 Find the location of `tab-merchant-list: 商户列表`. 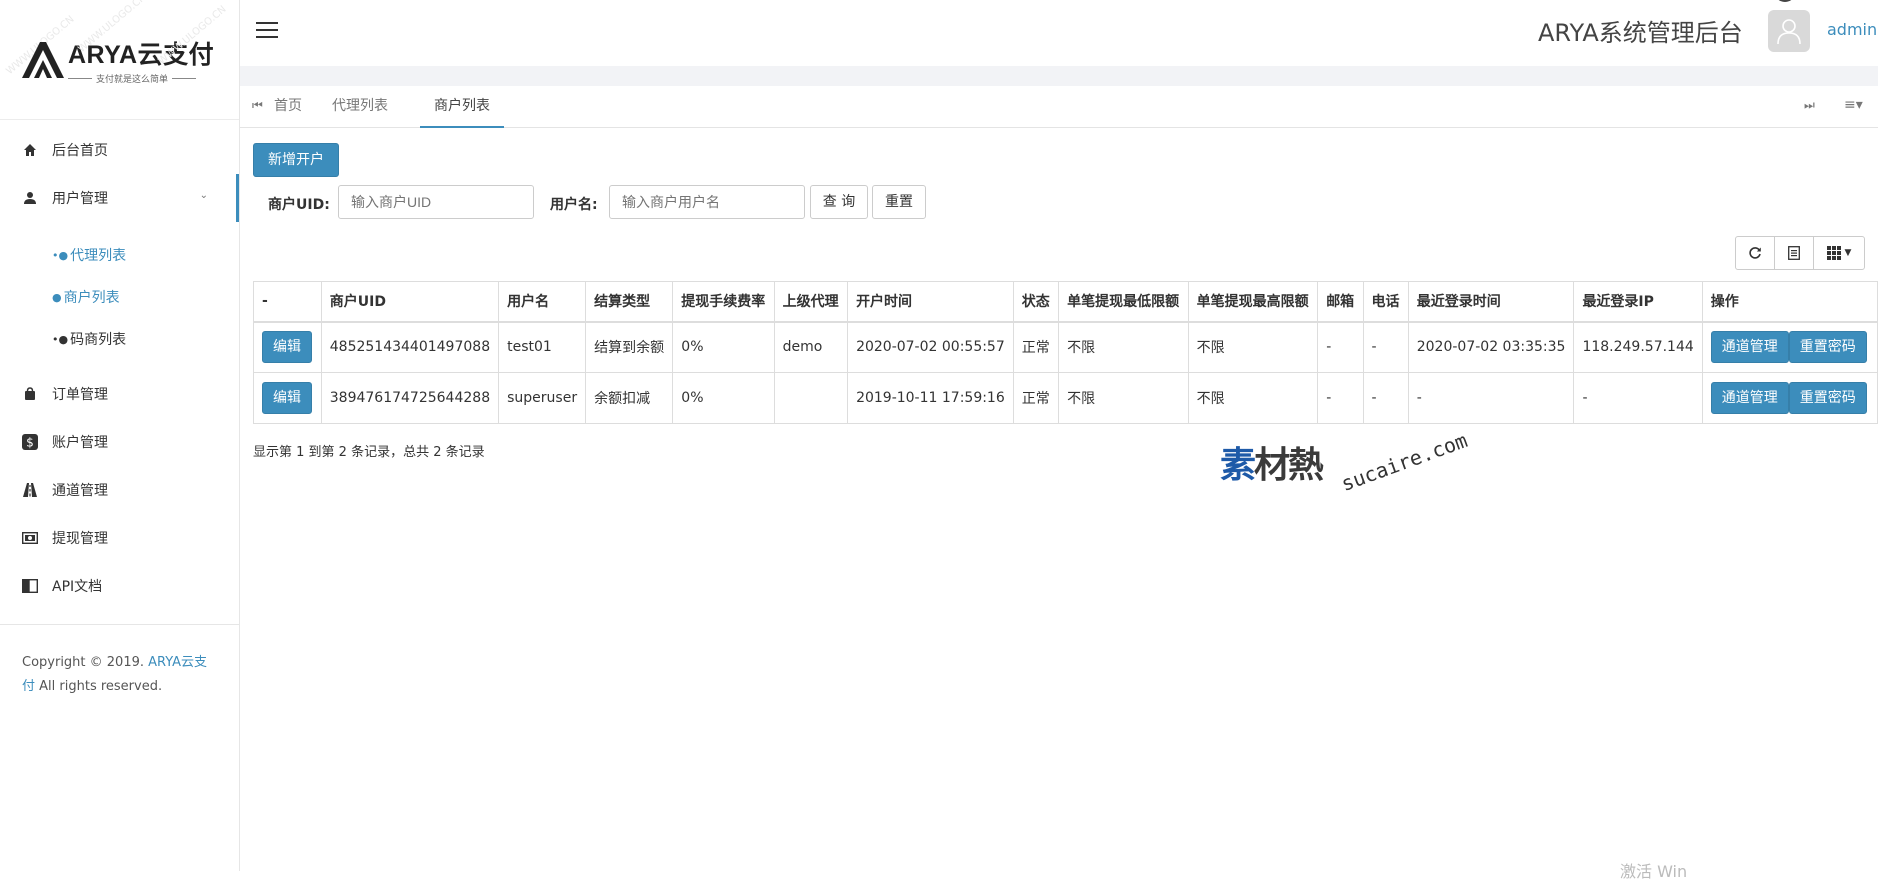

tab-merchant-list: 商户列表 is located at coordinates (462, 107).